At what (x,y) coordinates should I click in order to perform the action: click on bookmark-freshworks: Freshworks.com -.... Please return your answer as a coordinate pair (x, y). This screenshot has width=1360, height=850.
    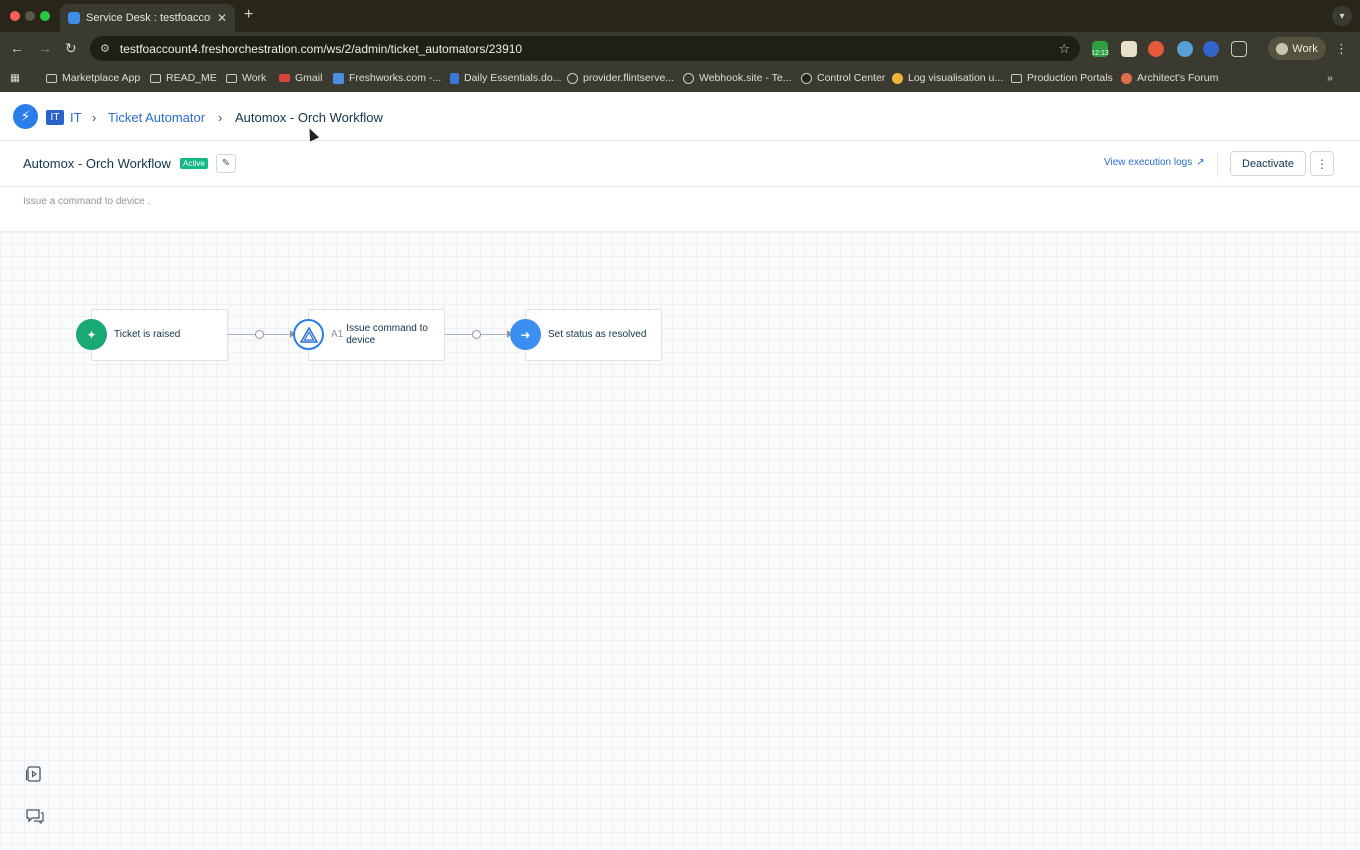
    Looking at the image, I should click on (387, 78).